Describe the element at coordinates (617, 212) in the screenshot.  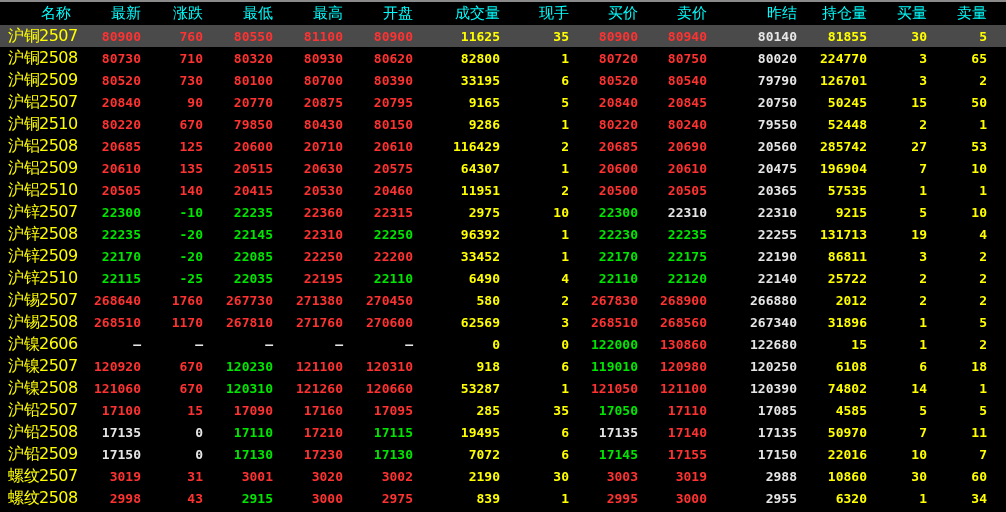
I see `table-cell-text: 22300` at that location.